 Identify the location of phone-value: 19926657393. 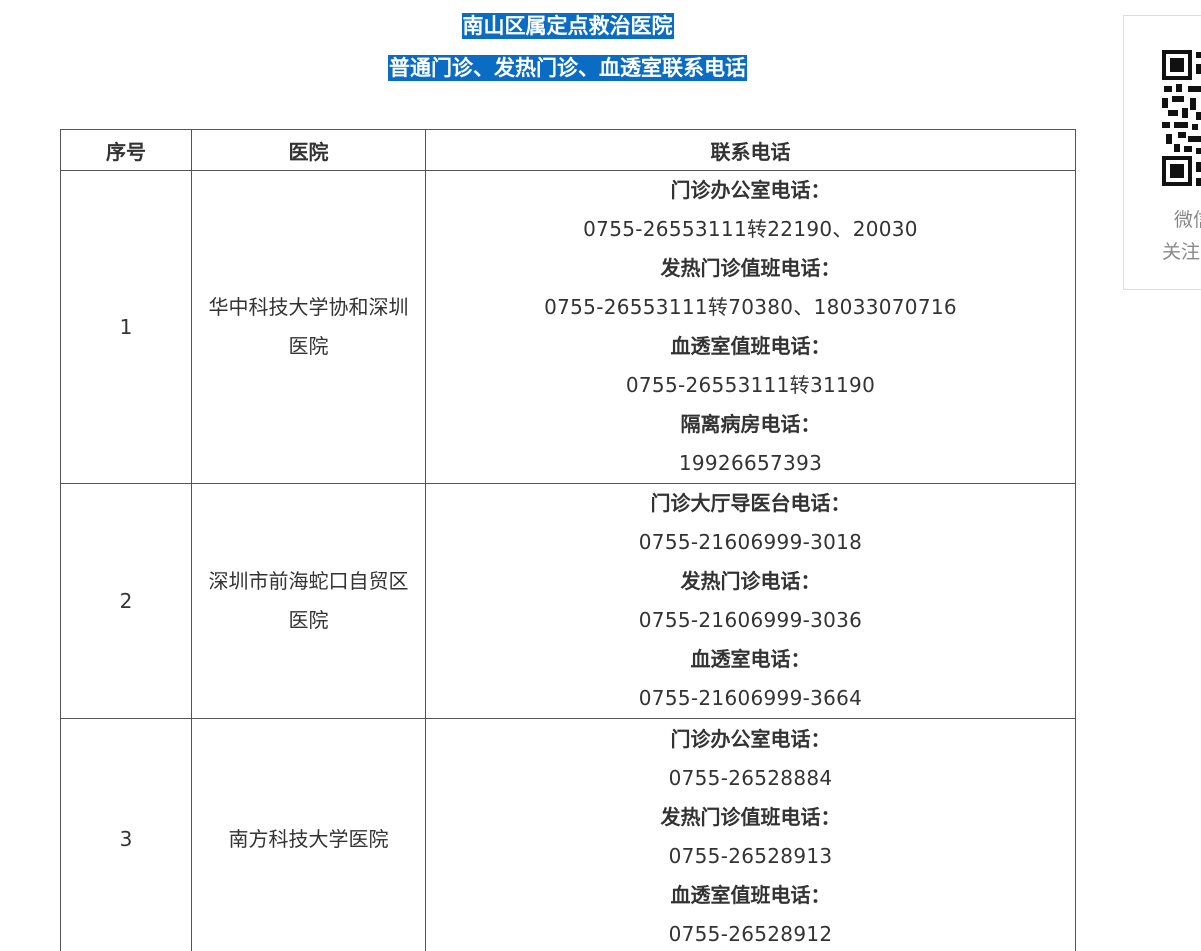
(750, 463).